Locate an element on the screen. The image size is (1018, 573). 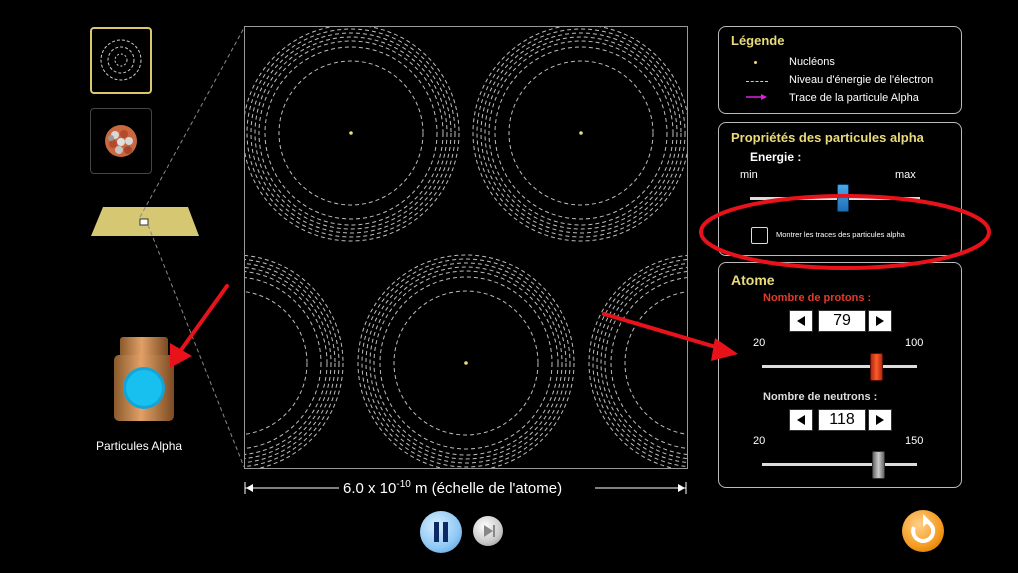
protons-label: Nombre de protons : is located at coordinates (817, 298).